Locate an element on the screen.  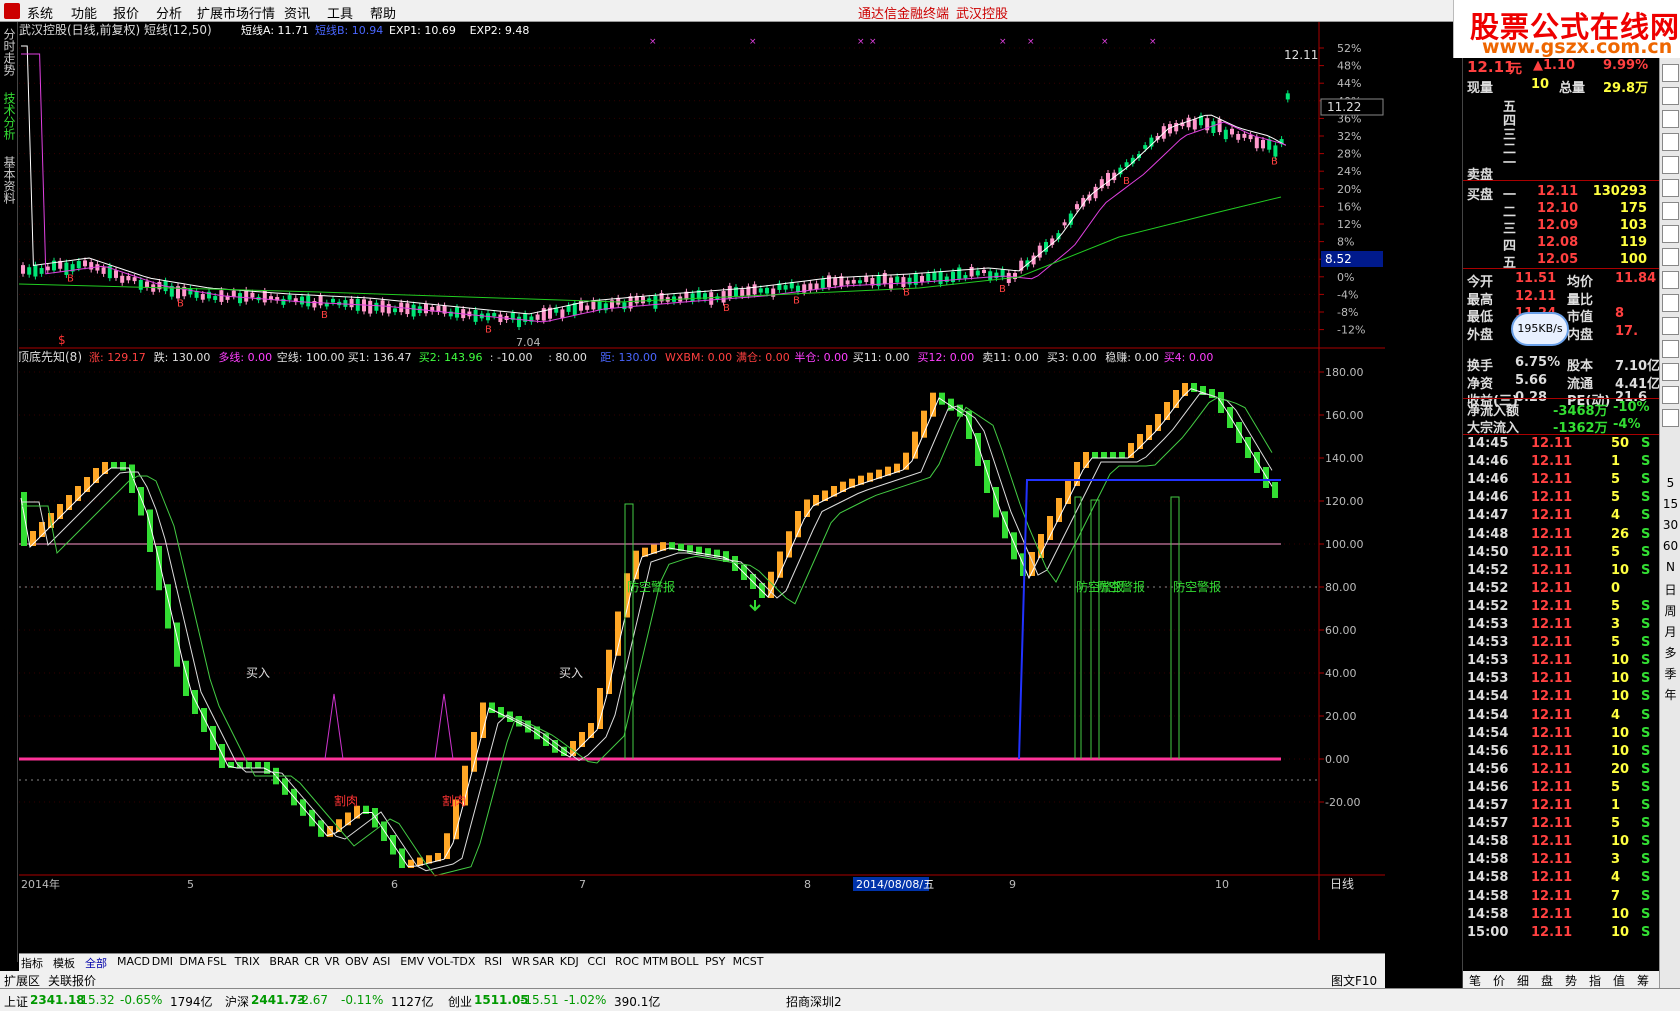
info-icon is located at coordinates (1670, 188).